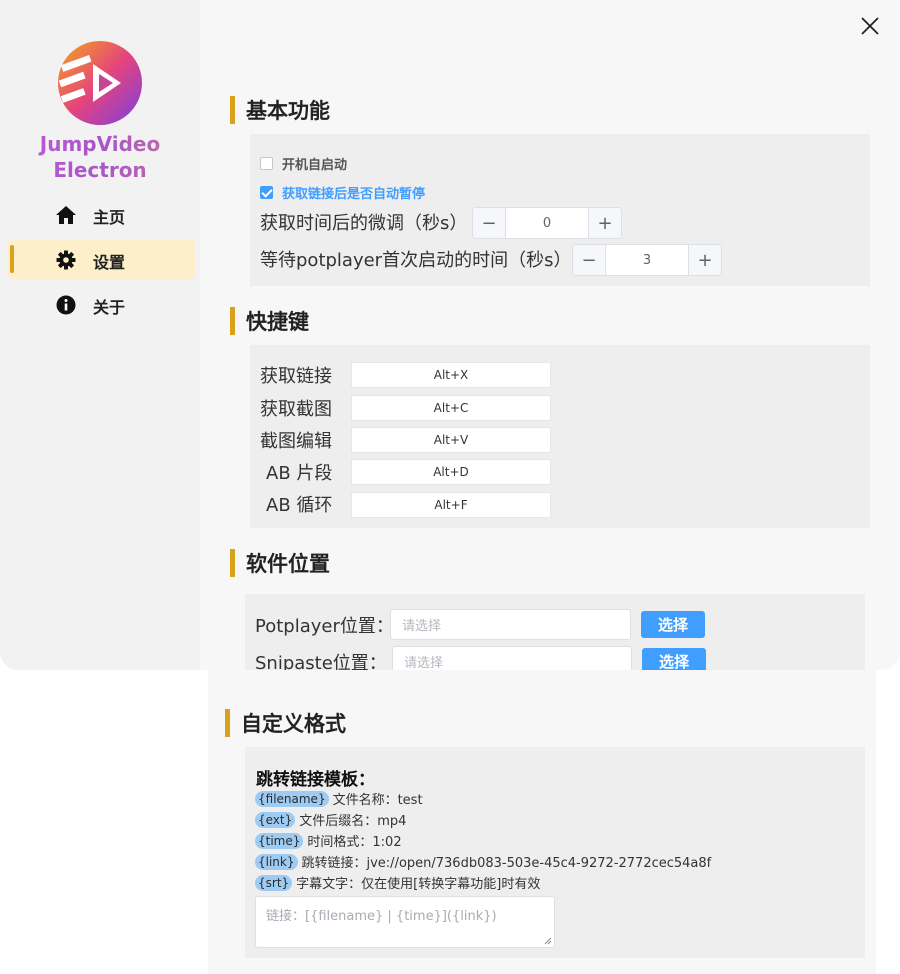 The width and height of the screenshot is (900, 974). Describe the element at coordinates (109, 217) in the screenshot. I see `sidebar-item-label: 主页` at that location.